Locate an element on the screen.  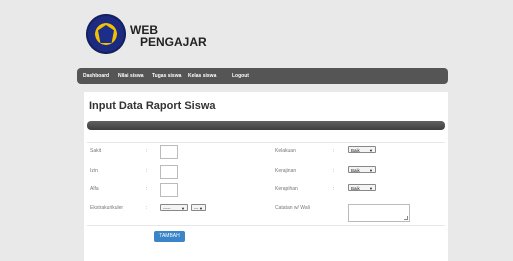
label-kerapihan: Kerapihan is located at coordinates (286, 189).